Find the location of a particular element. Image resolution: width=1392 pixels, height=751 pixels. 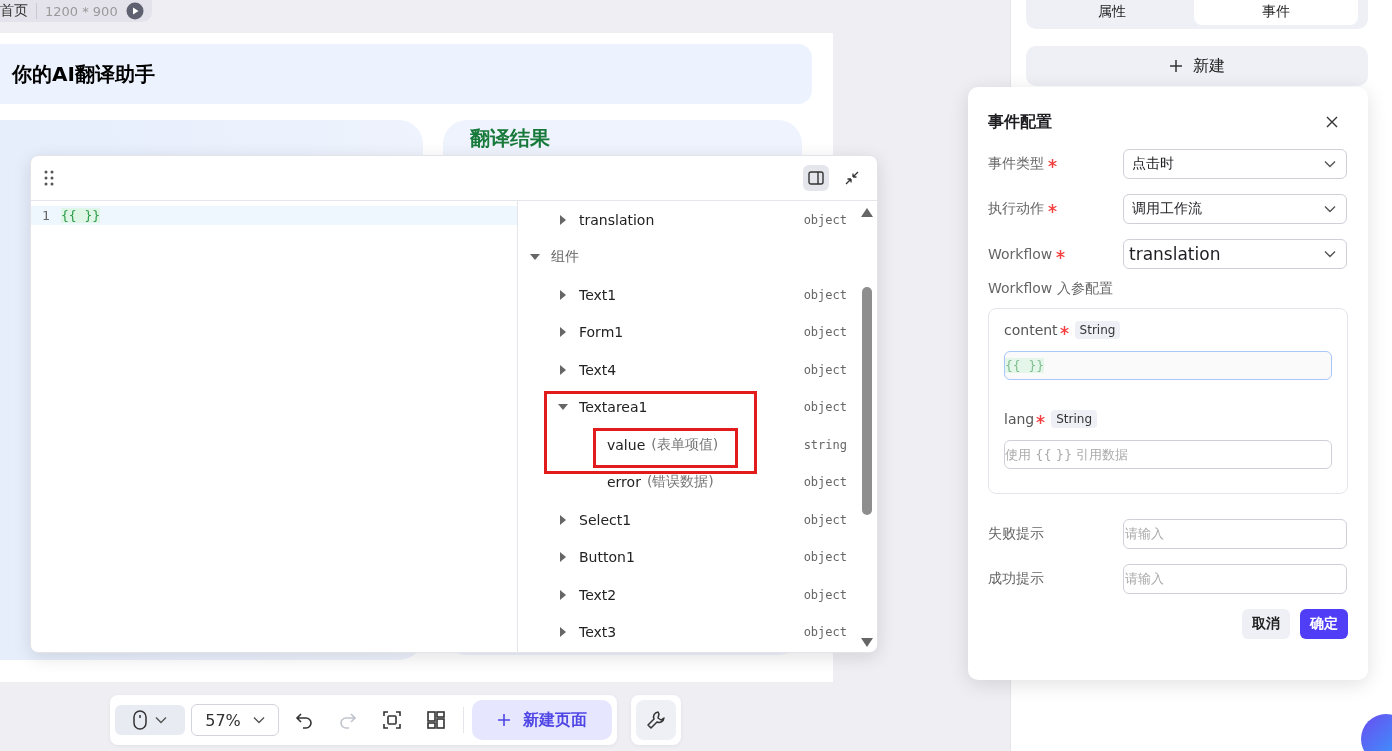

field-label: 成功提示 is located at coordinates (1016, 579).